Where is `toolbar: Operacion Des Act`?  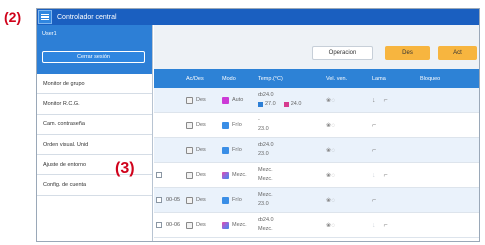 toolbar: Operacion Des Act is located at coordinates (316, 47).